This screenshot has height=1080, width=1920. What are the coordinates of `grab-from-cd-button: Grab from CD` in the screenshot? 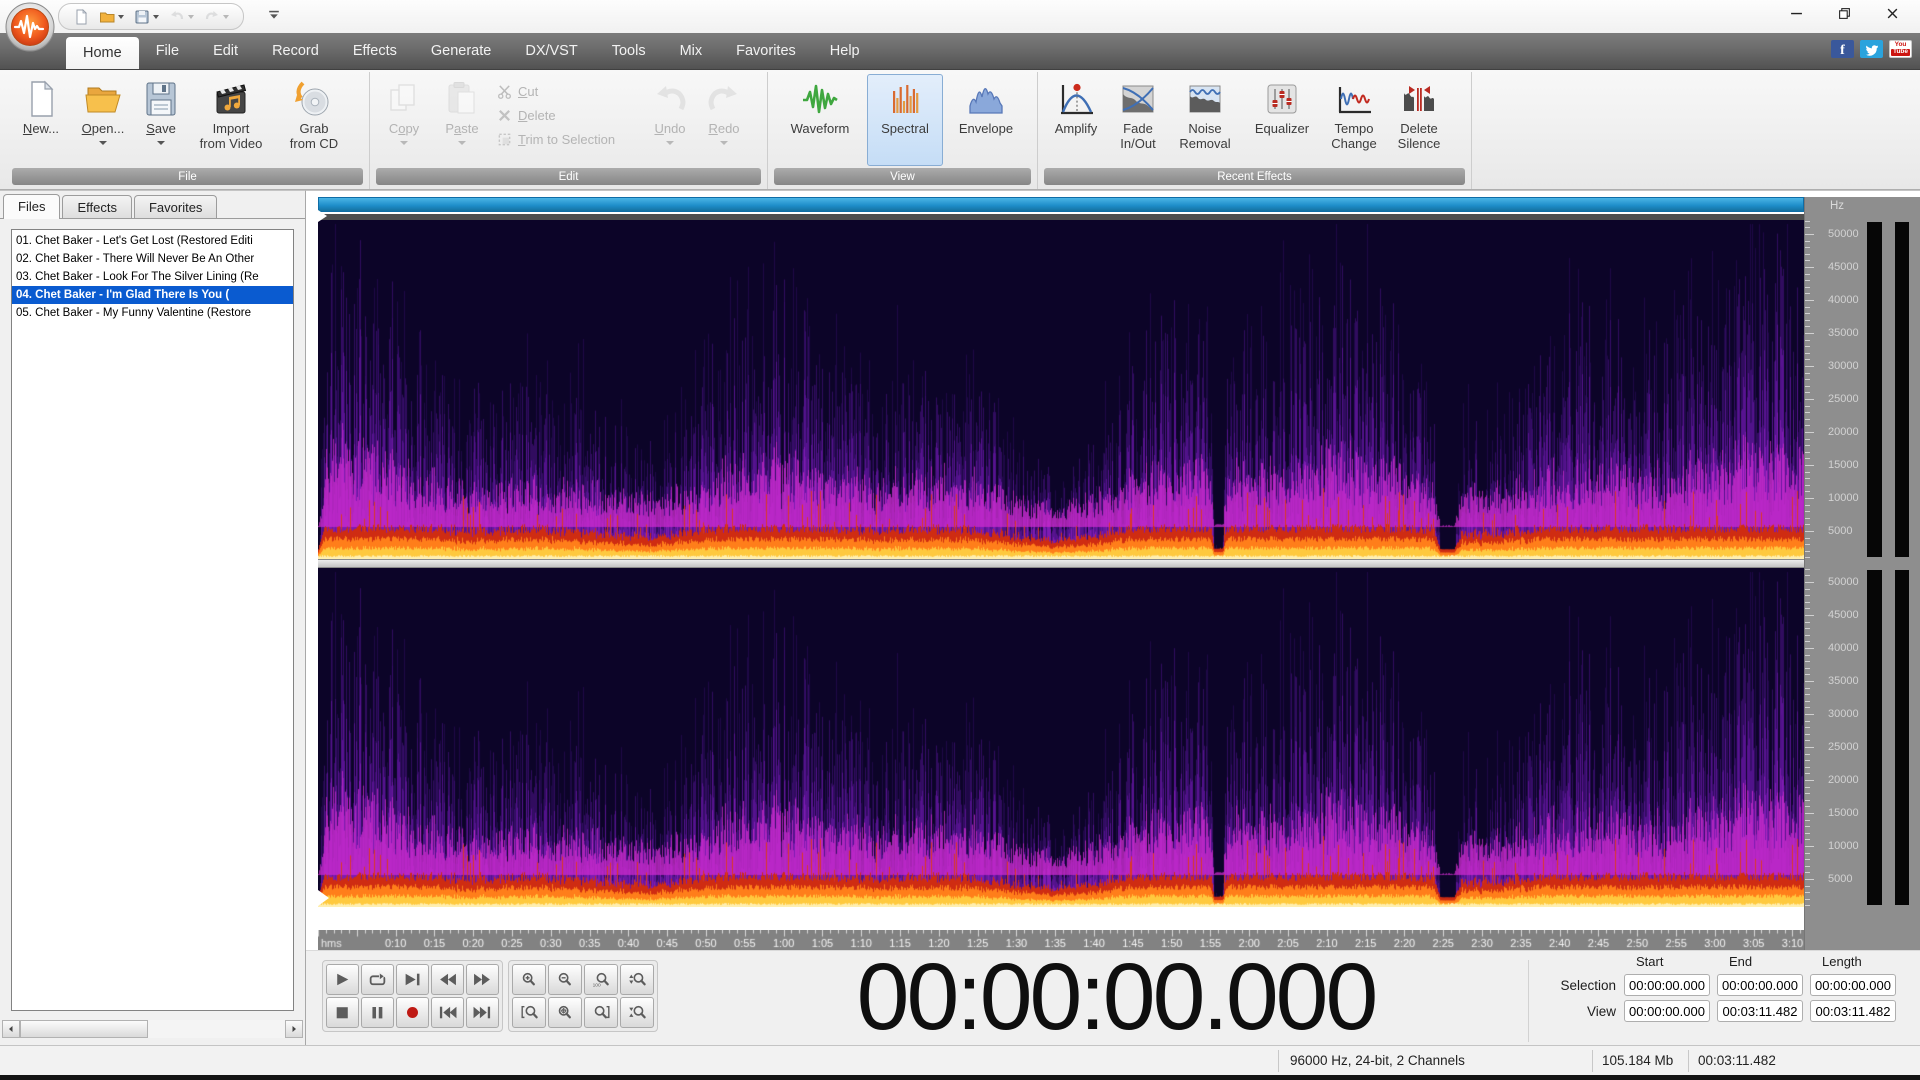 It's located at (314, 120).